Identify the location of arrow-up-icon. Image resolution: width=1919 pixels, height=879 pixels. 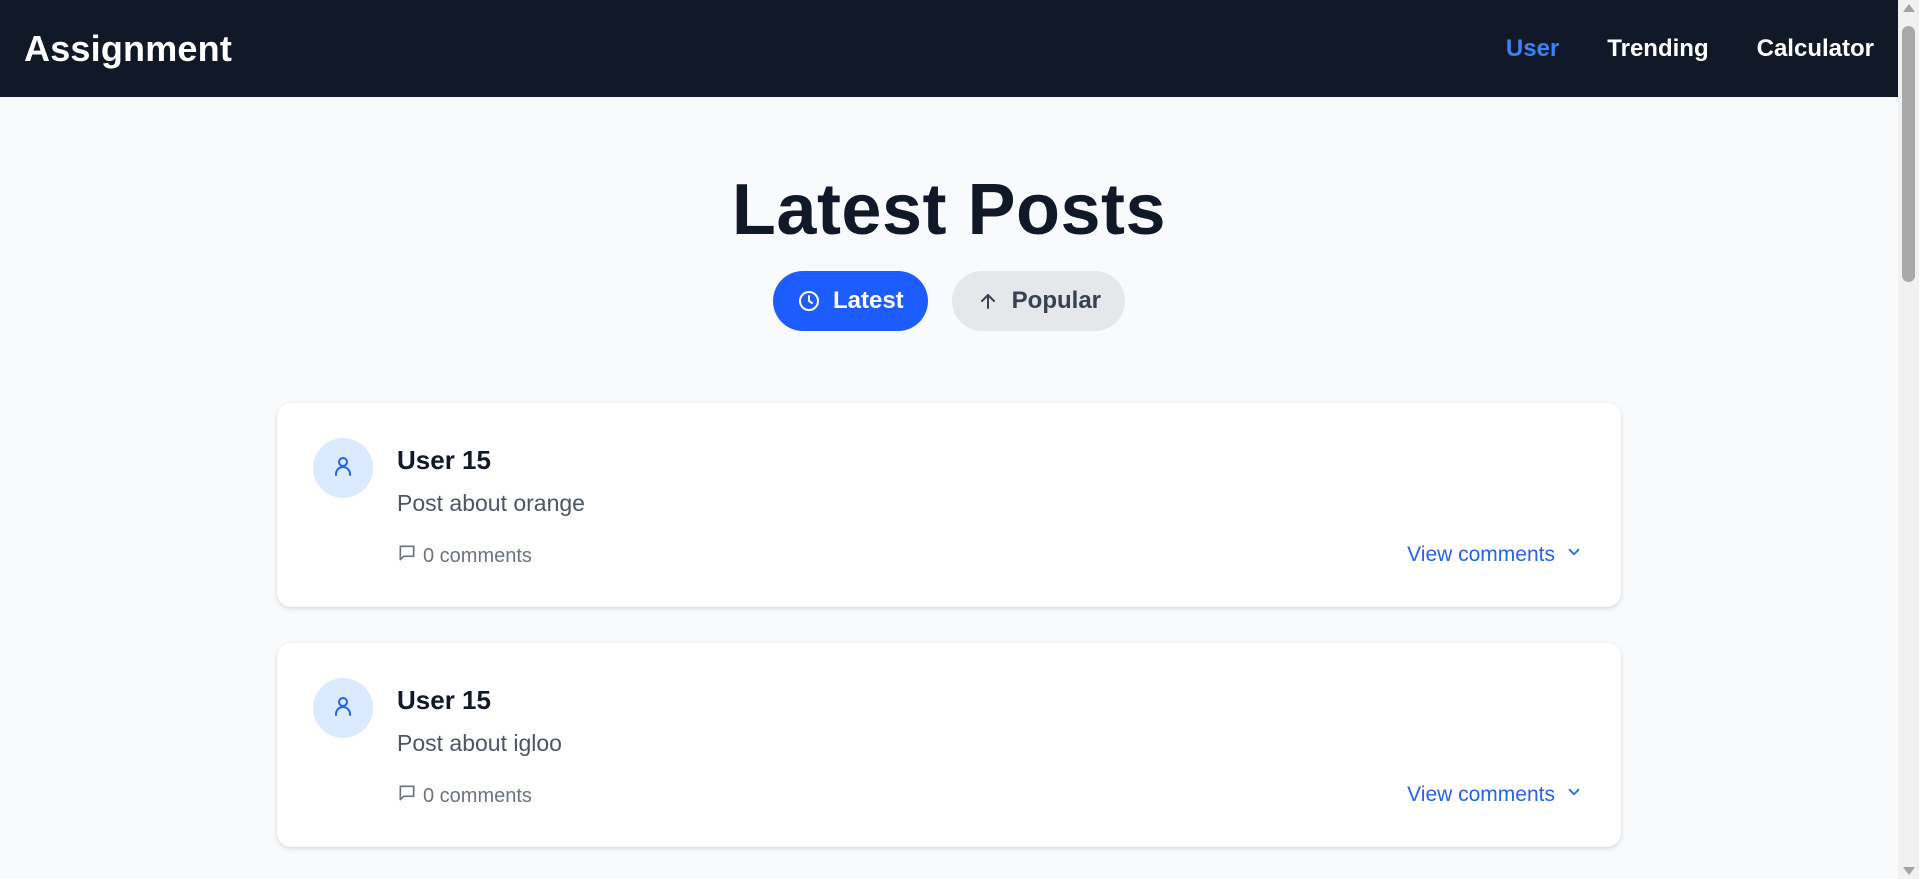
(988, 301).